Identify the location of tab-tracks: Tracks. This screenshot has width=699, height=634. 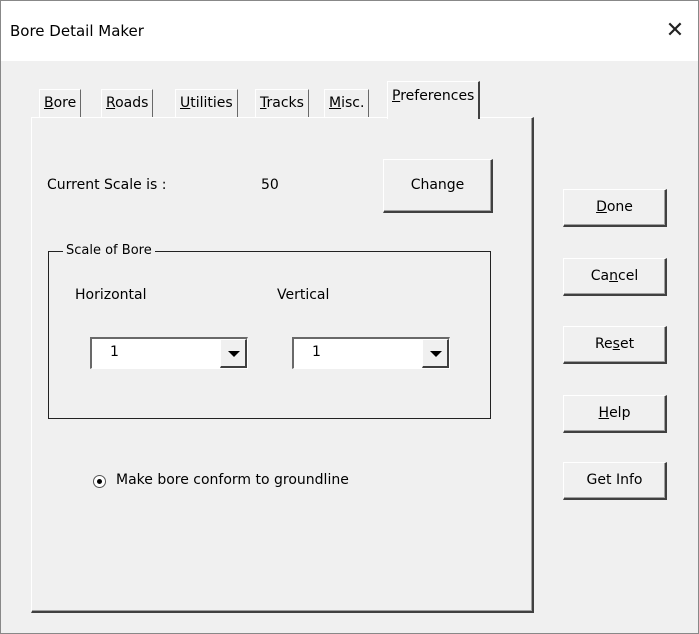
(282, 103).